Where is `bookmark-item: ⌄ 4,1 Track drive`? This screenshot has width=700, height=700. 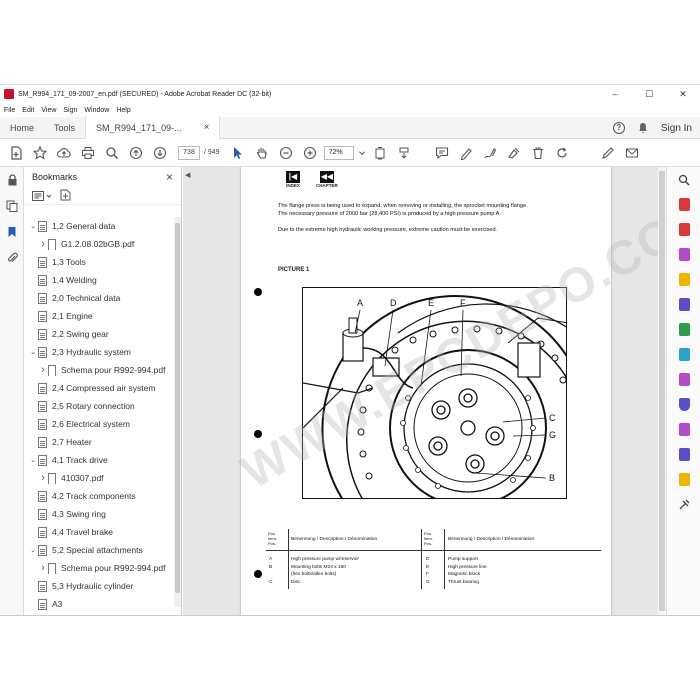
bookmark-item: ⌄ 4,1 Track drive is located at coordinates (99, 460).